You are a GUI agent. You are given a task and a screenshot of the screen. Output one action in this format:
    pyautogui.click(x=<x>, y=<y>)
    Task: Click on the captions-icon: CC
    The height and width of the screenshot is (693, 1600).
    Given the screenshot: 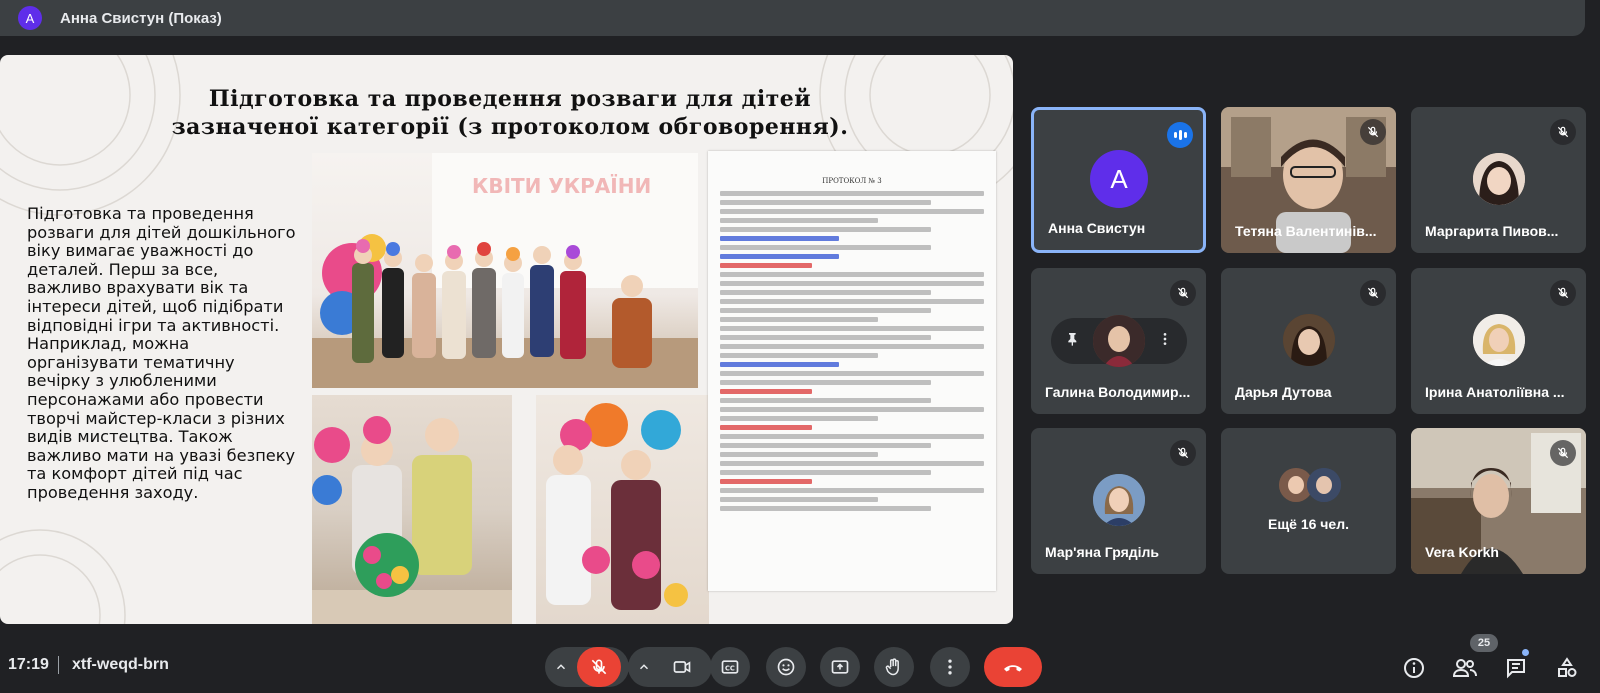 What is the action you would take?
    pyautogui.click(x=730, y=667)
    